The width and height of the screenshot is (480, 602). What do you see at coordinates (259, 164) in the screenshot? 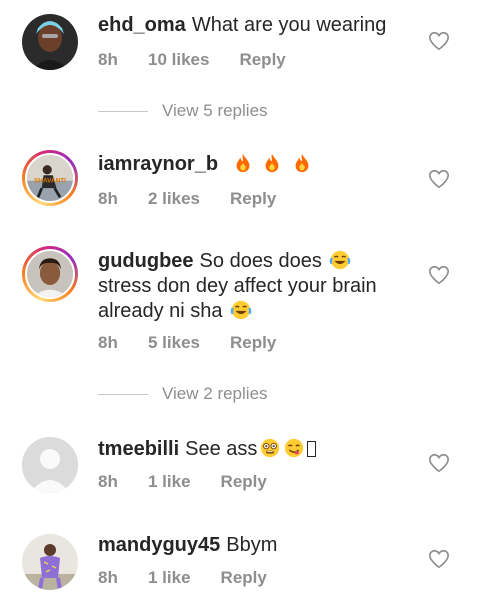
I see `comment-text: iamraynor_b` at bounding box center [259, 164].